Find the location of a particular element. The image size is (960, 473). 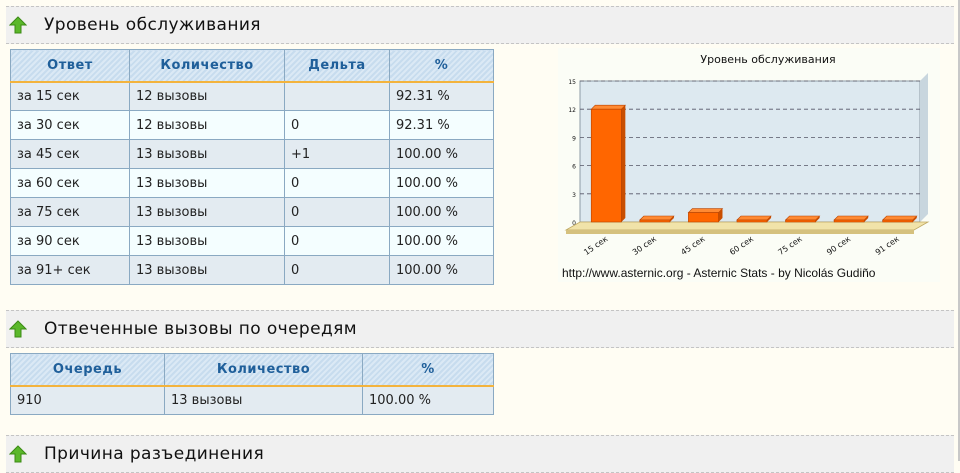

column-header: Ответ is located at coordinates (70, 66).